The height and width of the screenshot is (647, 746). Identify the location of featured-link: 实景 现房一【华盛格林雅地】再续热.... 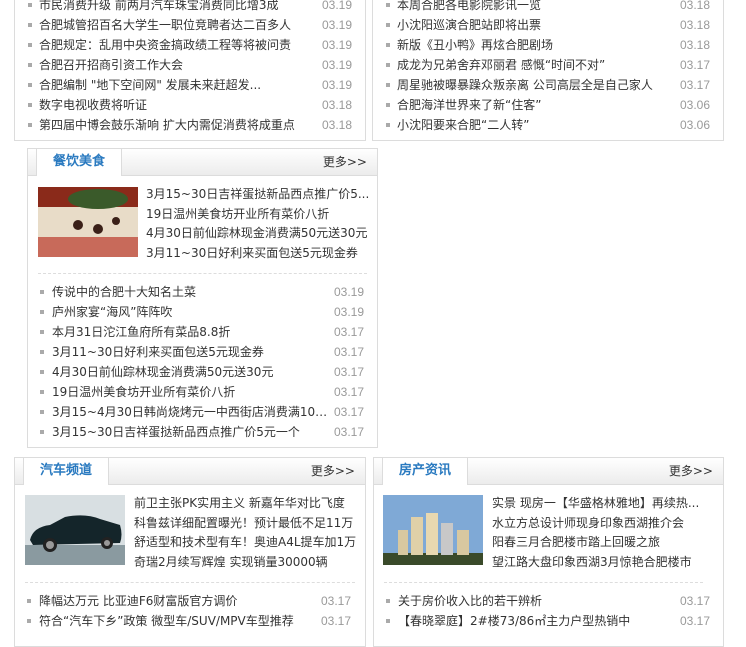
(597, 504).